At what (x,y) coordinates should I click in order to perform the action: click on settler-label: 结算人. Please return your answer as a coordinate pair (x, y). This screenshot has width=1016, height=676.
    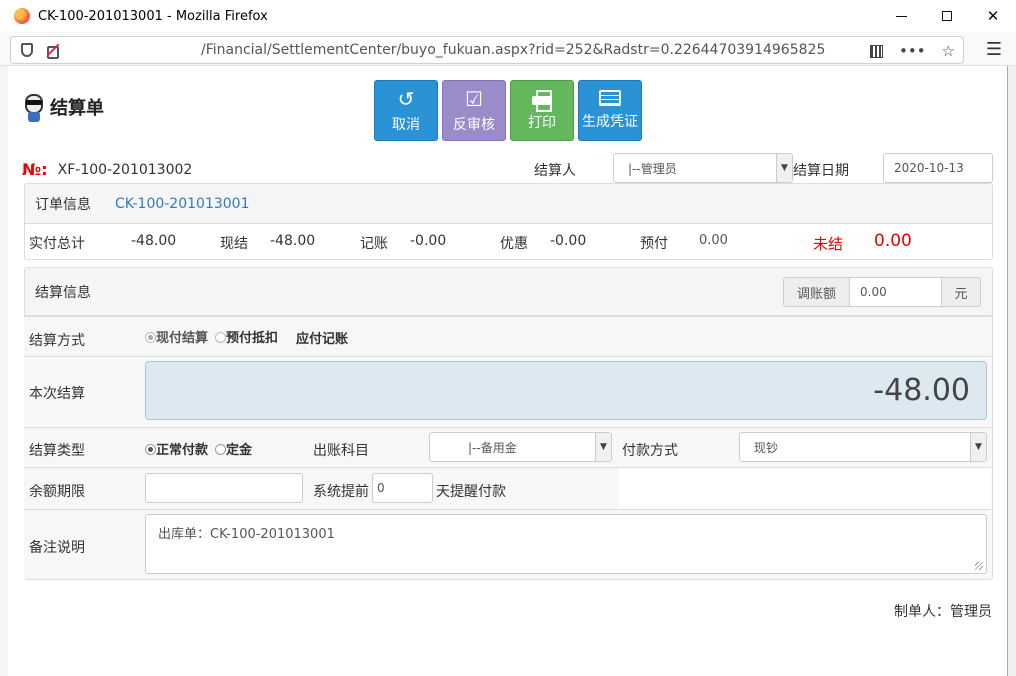
    Looking at the image, I should click on (555, 171).